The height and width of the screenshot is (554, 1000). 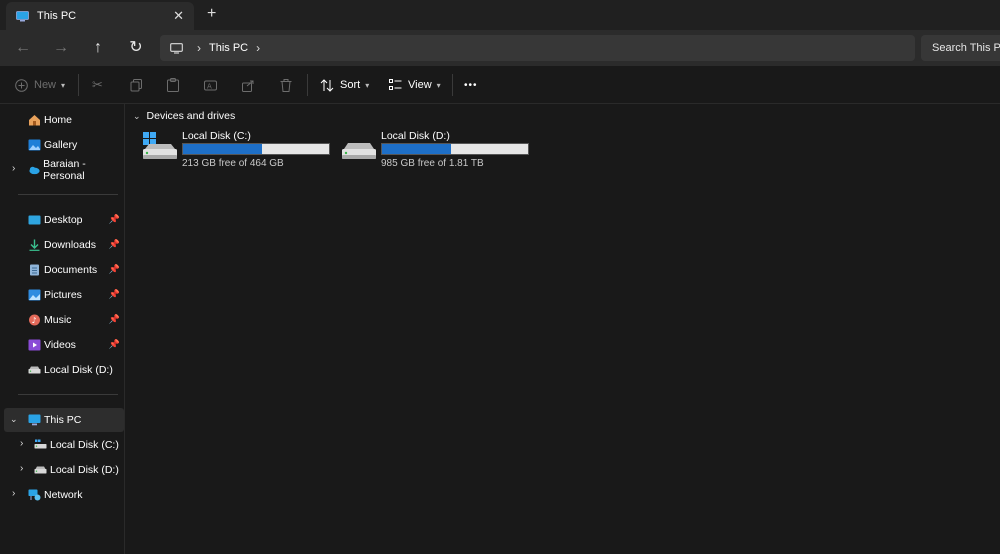 I want to click on drive-tile-c: Local Disk (C:) 213 GB free of 464 GB, so click(x=239, y=150).